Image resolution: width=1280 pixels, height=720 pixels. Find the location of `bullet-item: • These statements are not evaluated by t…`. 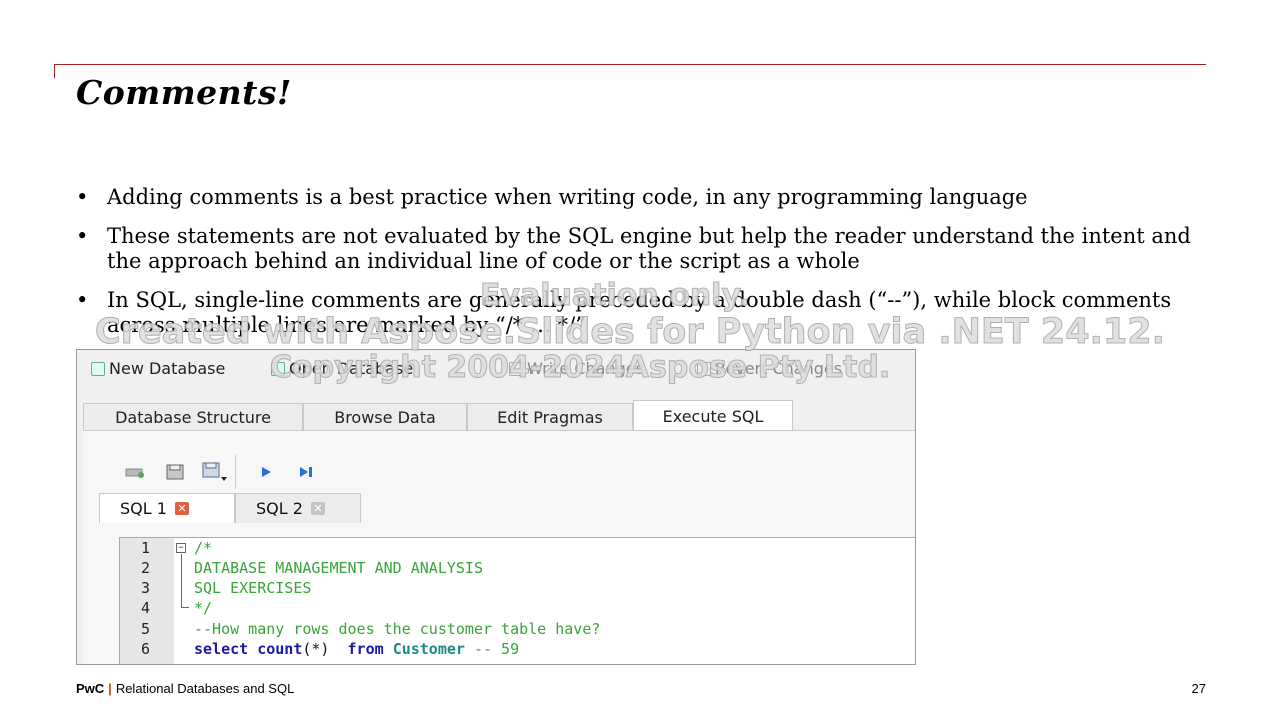

bullet-item: • These statements are not evaluated by t… is located at coordinates (641, 249).